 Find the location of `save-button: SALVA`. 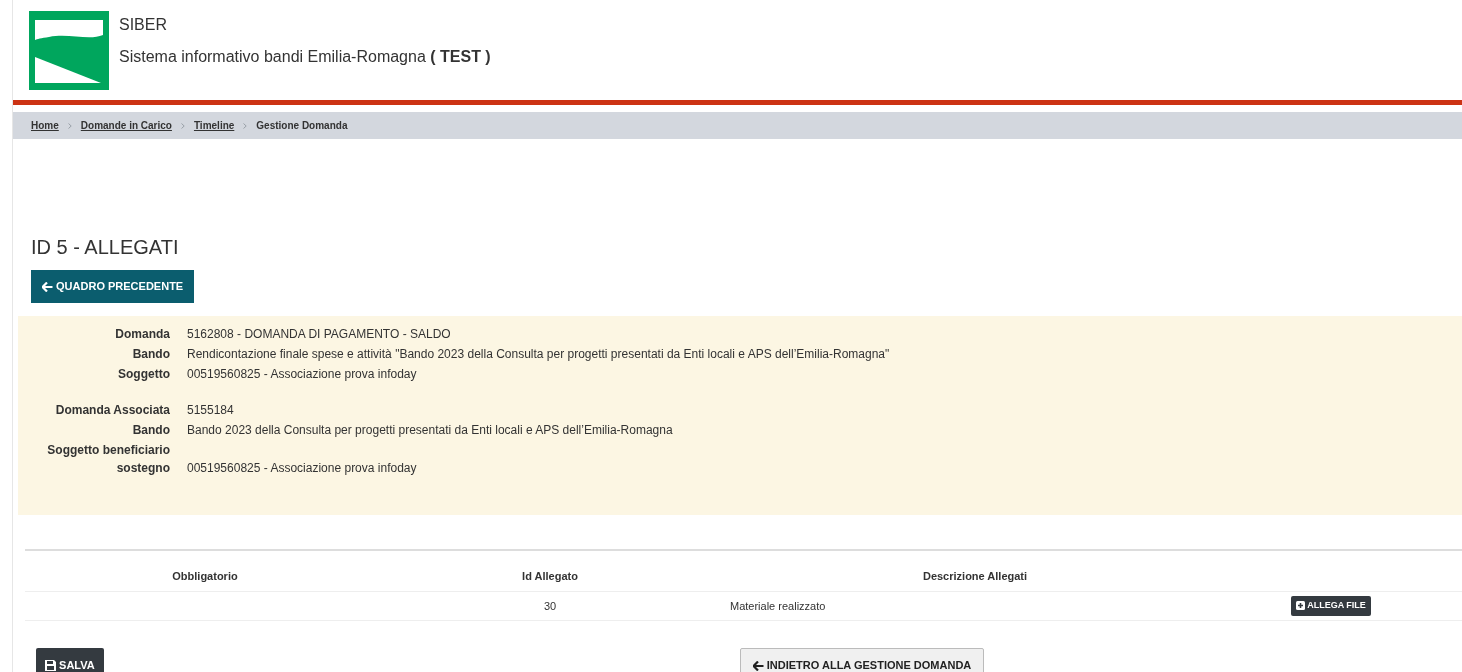

save-button: SALVA is located at coordinates (70, 659).